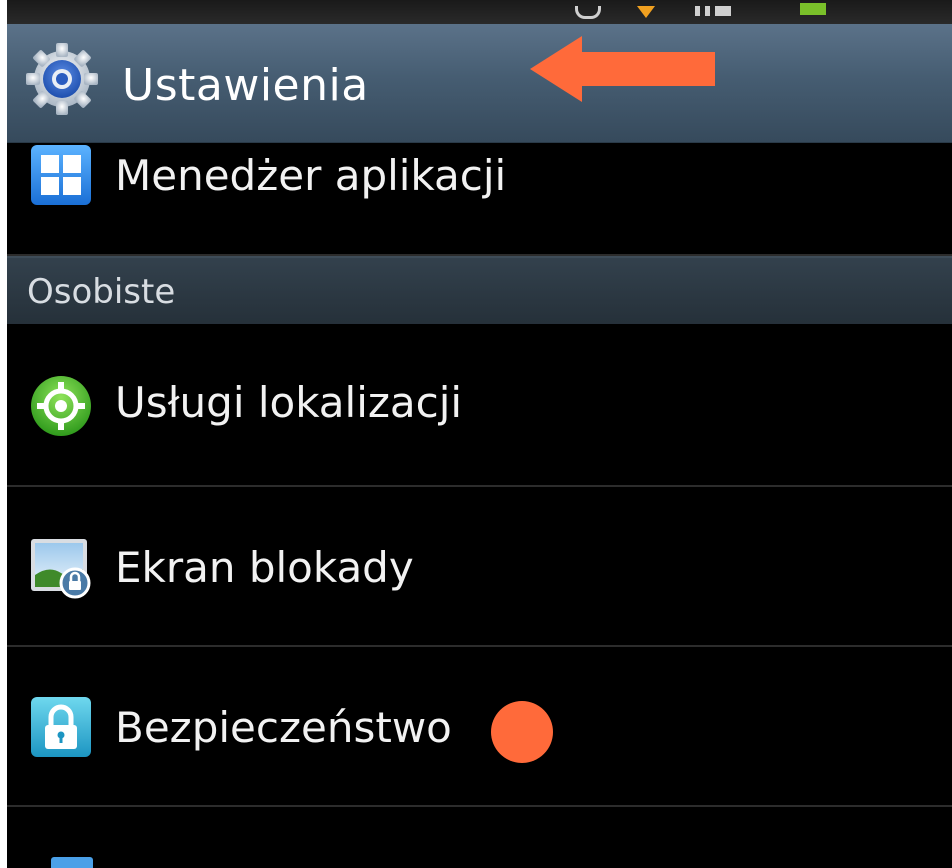 The image size is (952, 868). I want to click on alarm-icon, so click(588, 12).